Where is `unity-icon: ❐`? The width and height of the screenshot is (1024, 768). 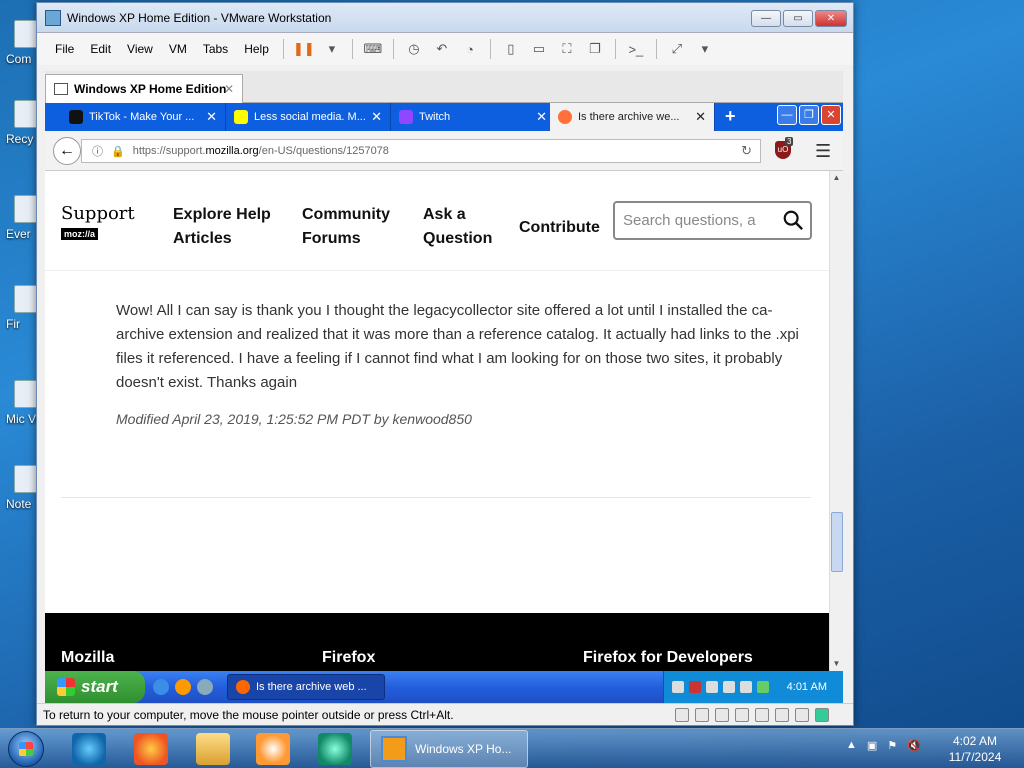 unity-icon: ❐ is located at coordinates (595, 49).